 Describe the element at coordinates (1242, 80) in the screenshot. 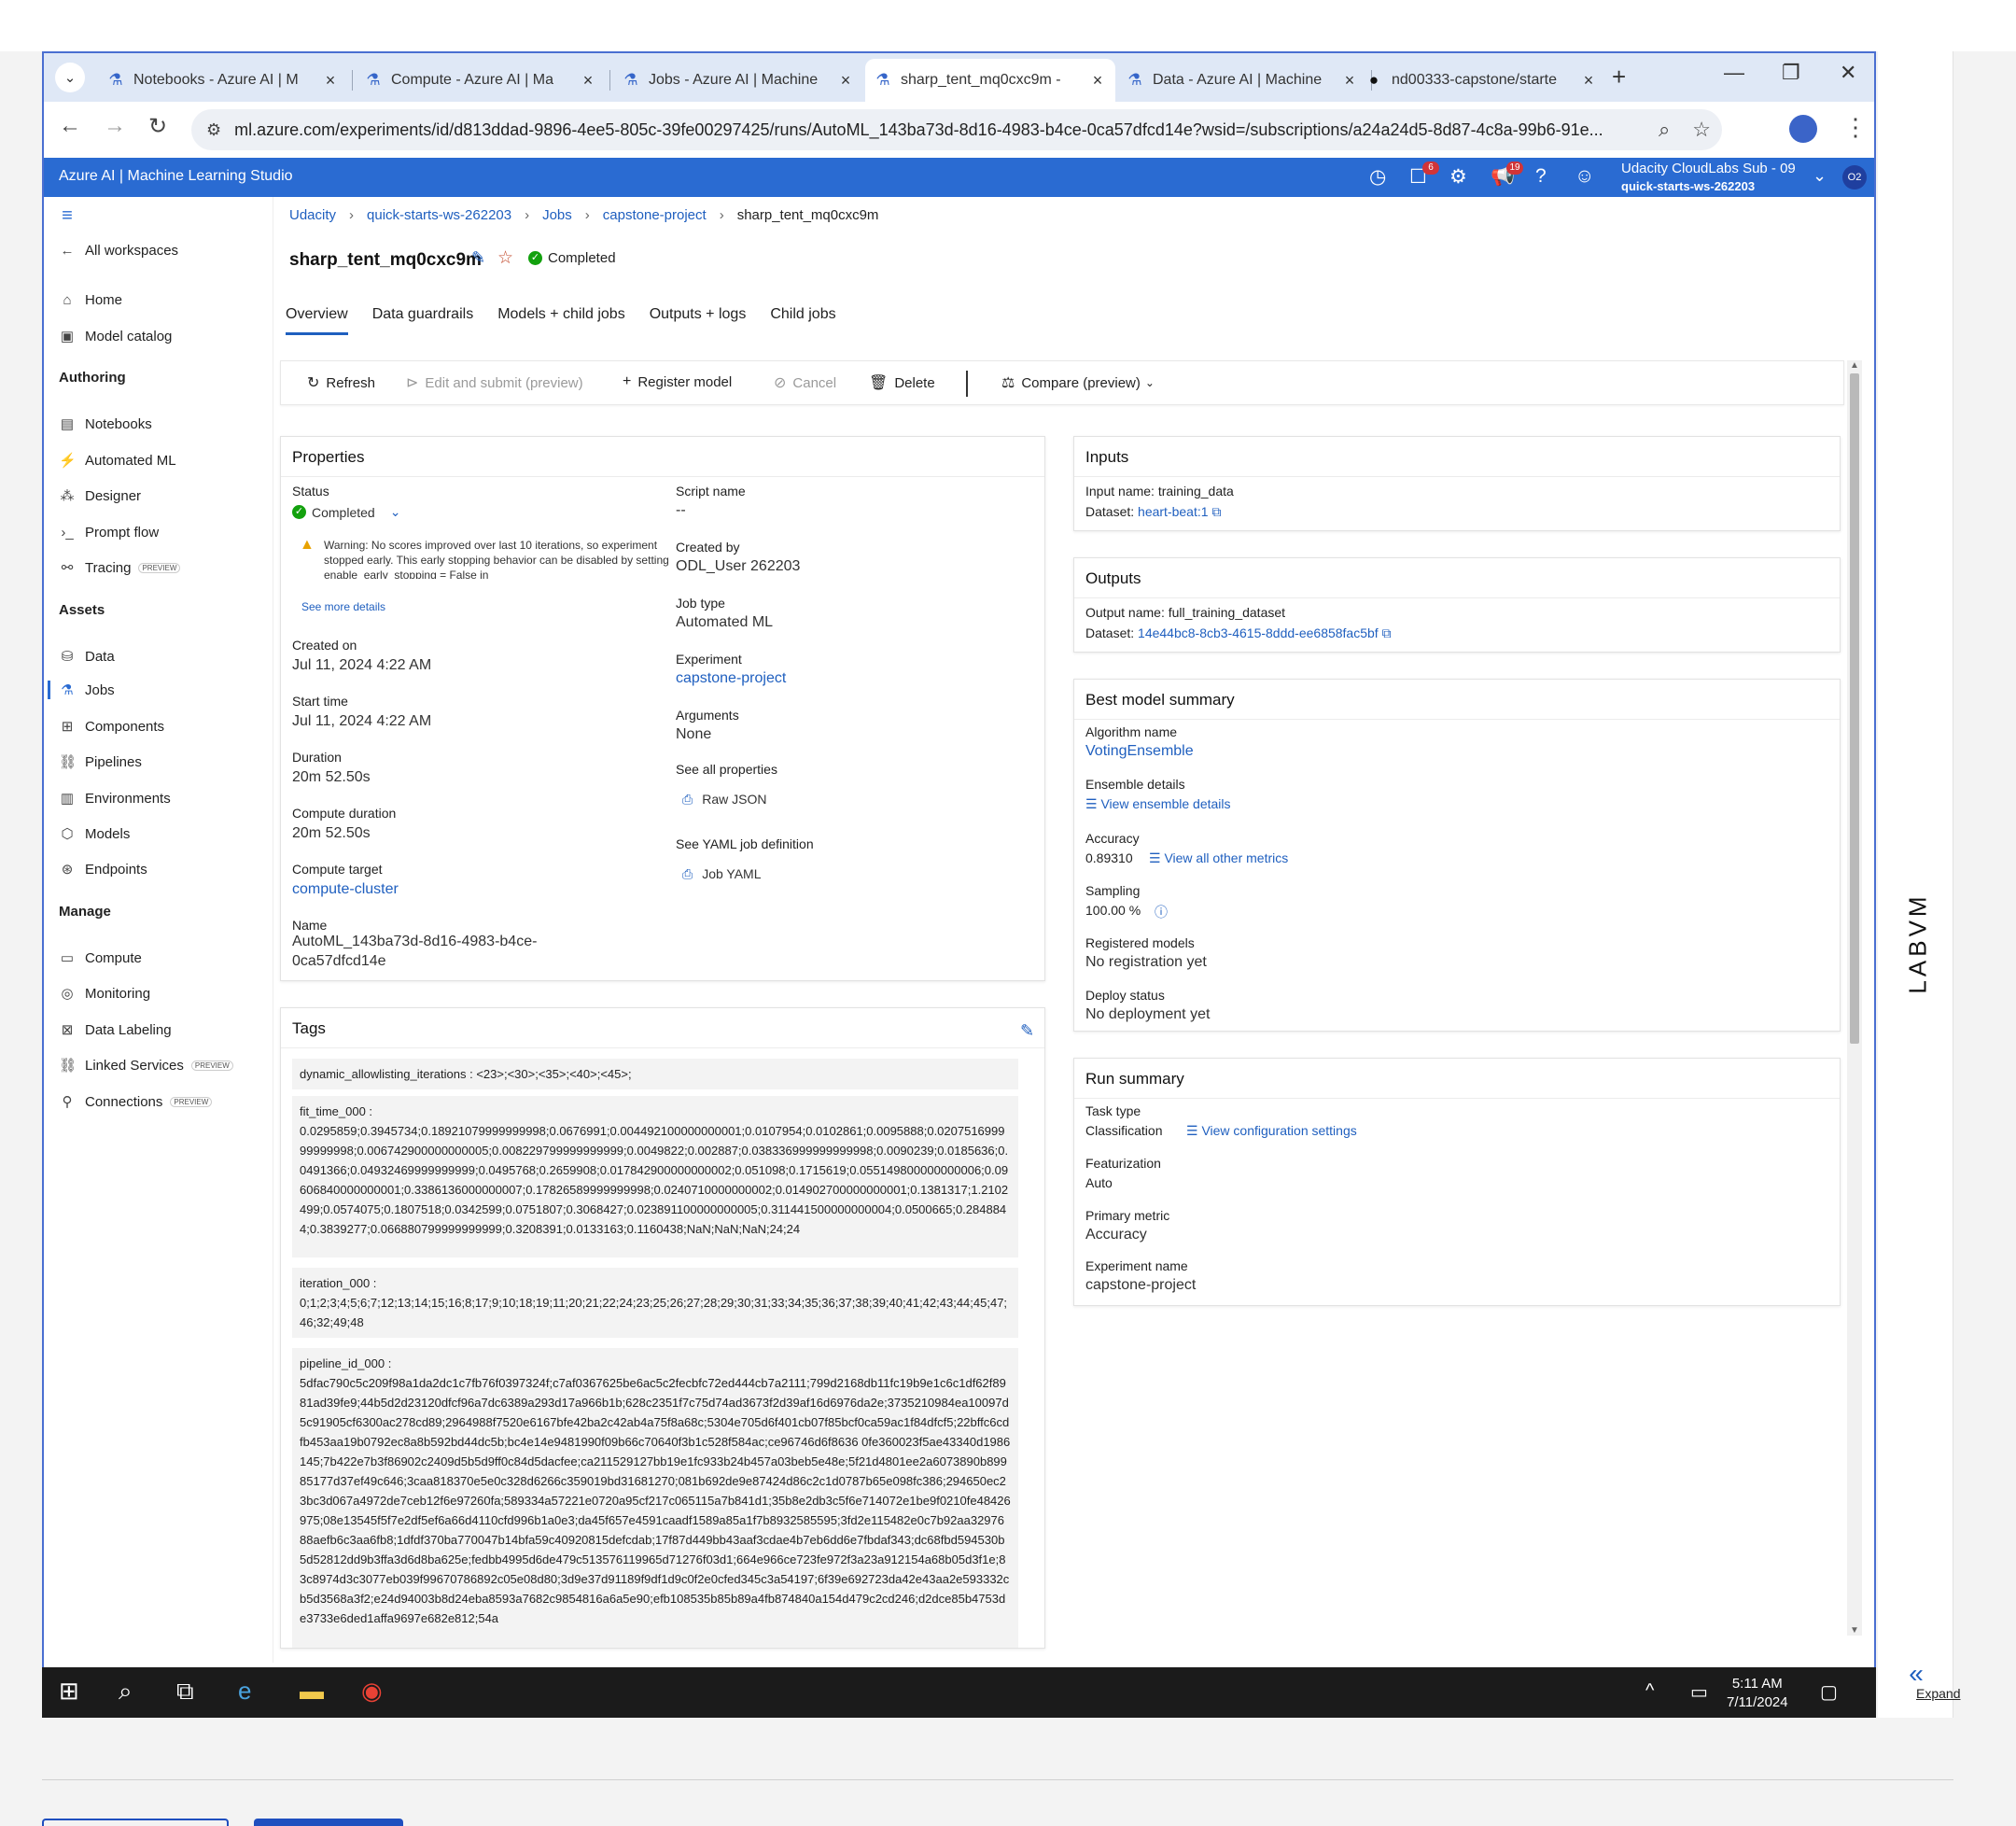

I see `browser-tab-data: ⚗ Data - Azure AI | Machine ×` at that location.